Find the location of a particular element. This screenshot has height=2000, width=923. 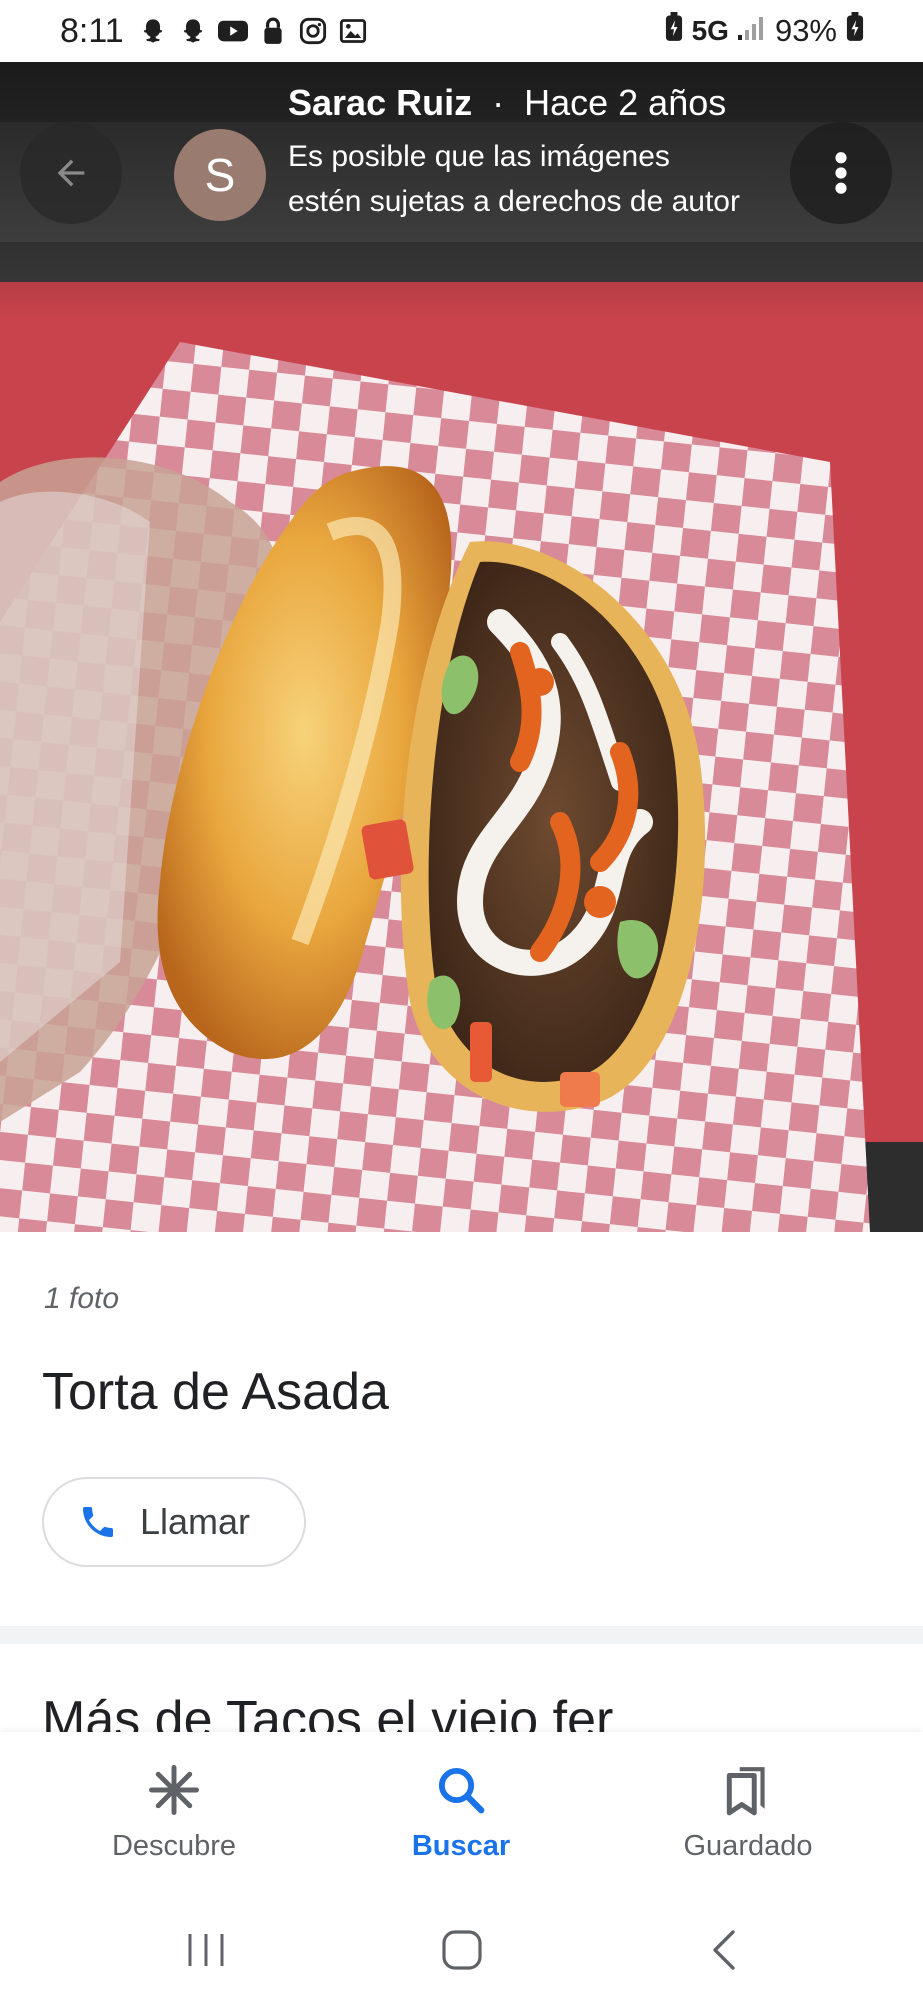

call-button: Llamar is located at coordinates (174, 1522).